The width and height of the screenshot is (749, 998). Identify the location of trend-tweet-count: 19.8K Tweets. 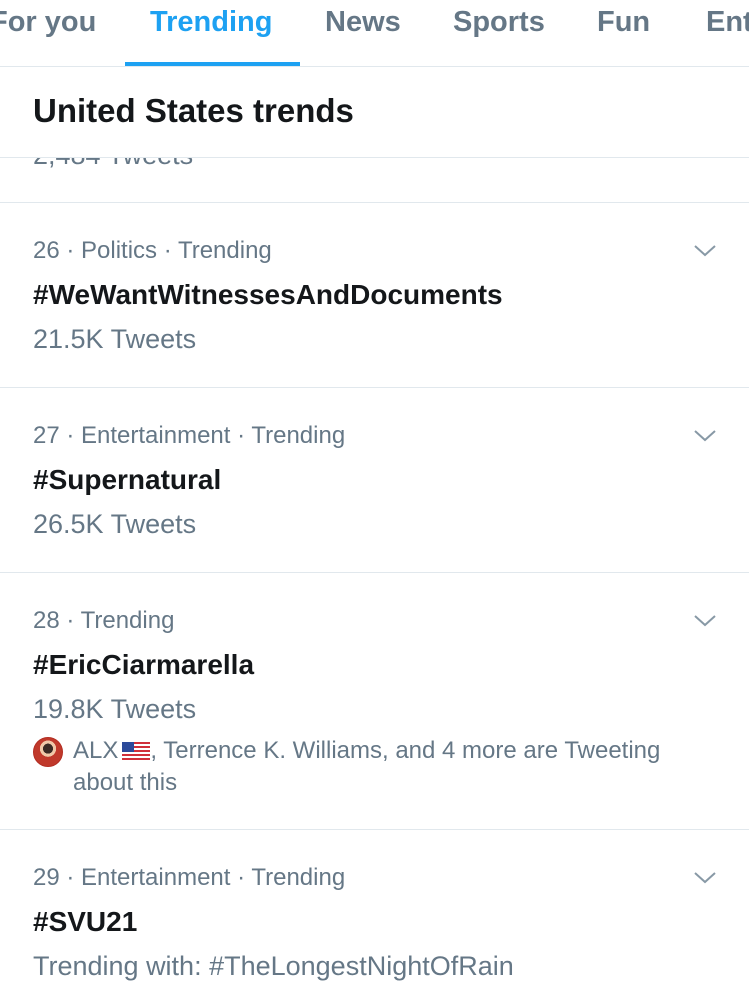
(115, 709).